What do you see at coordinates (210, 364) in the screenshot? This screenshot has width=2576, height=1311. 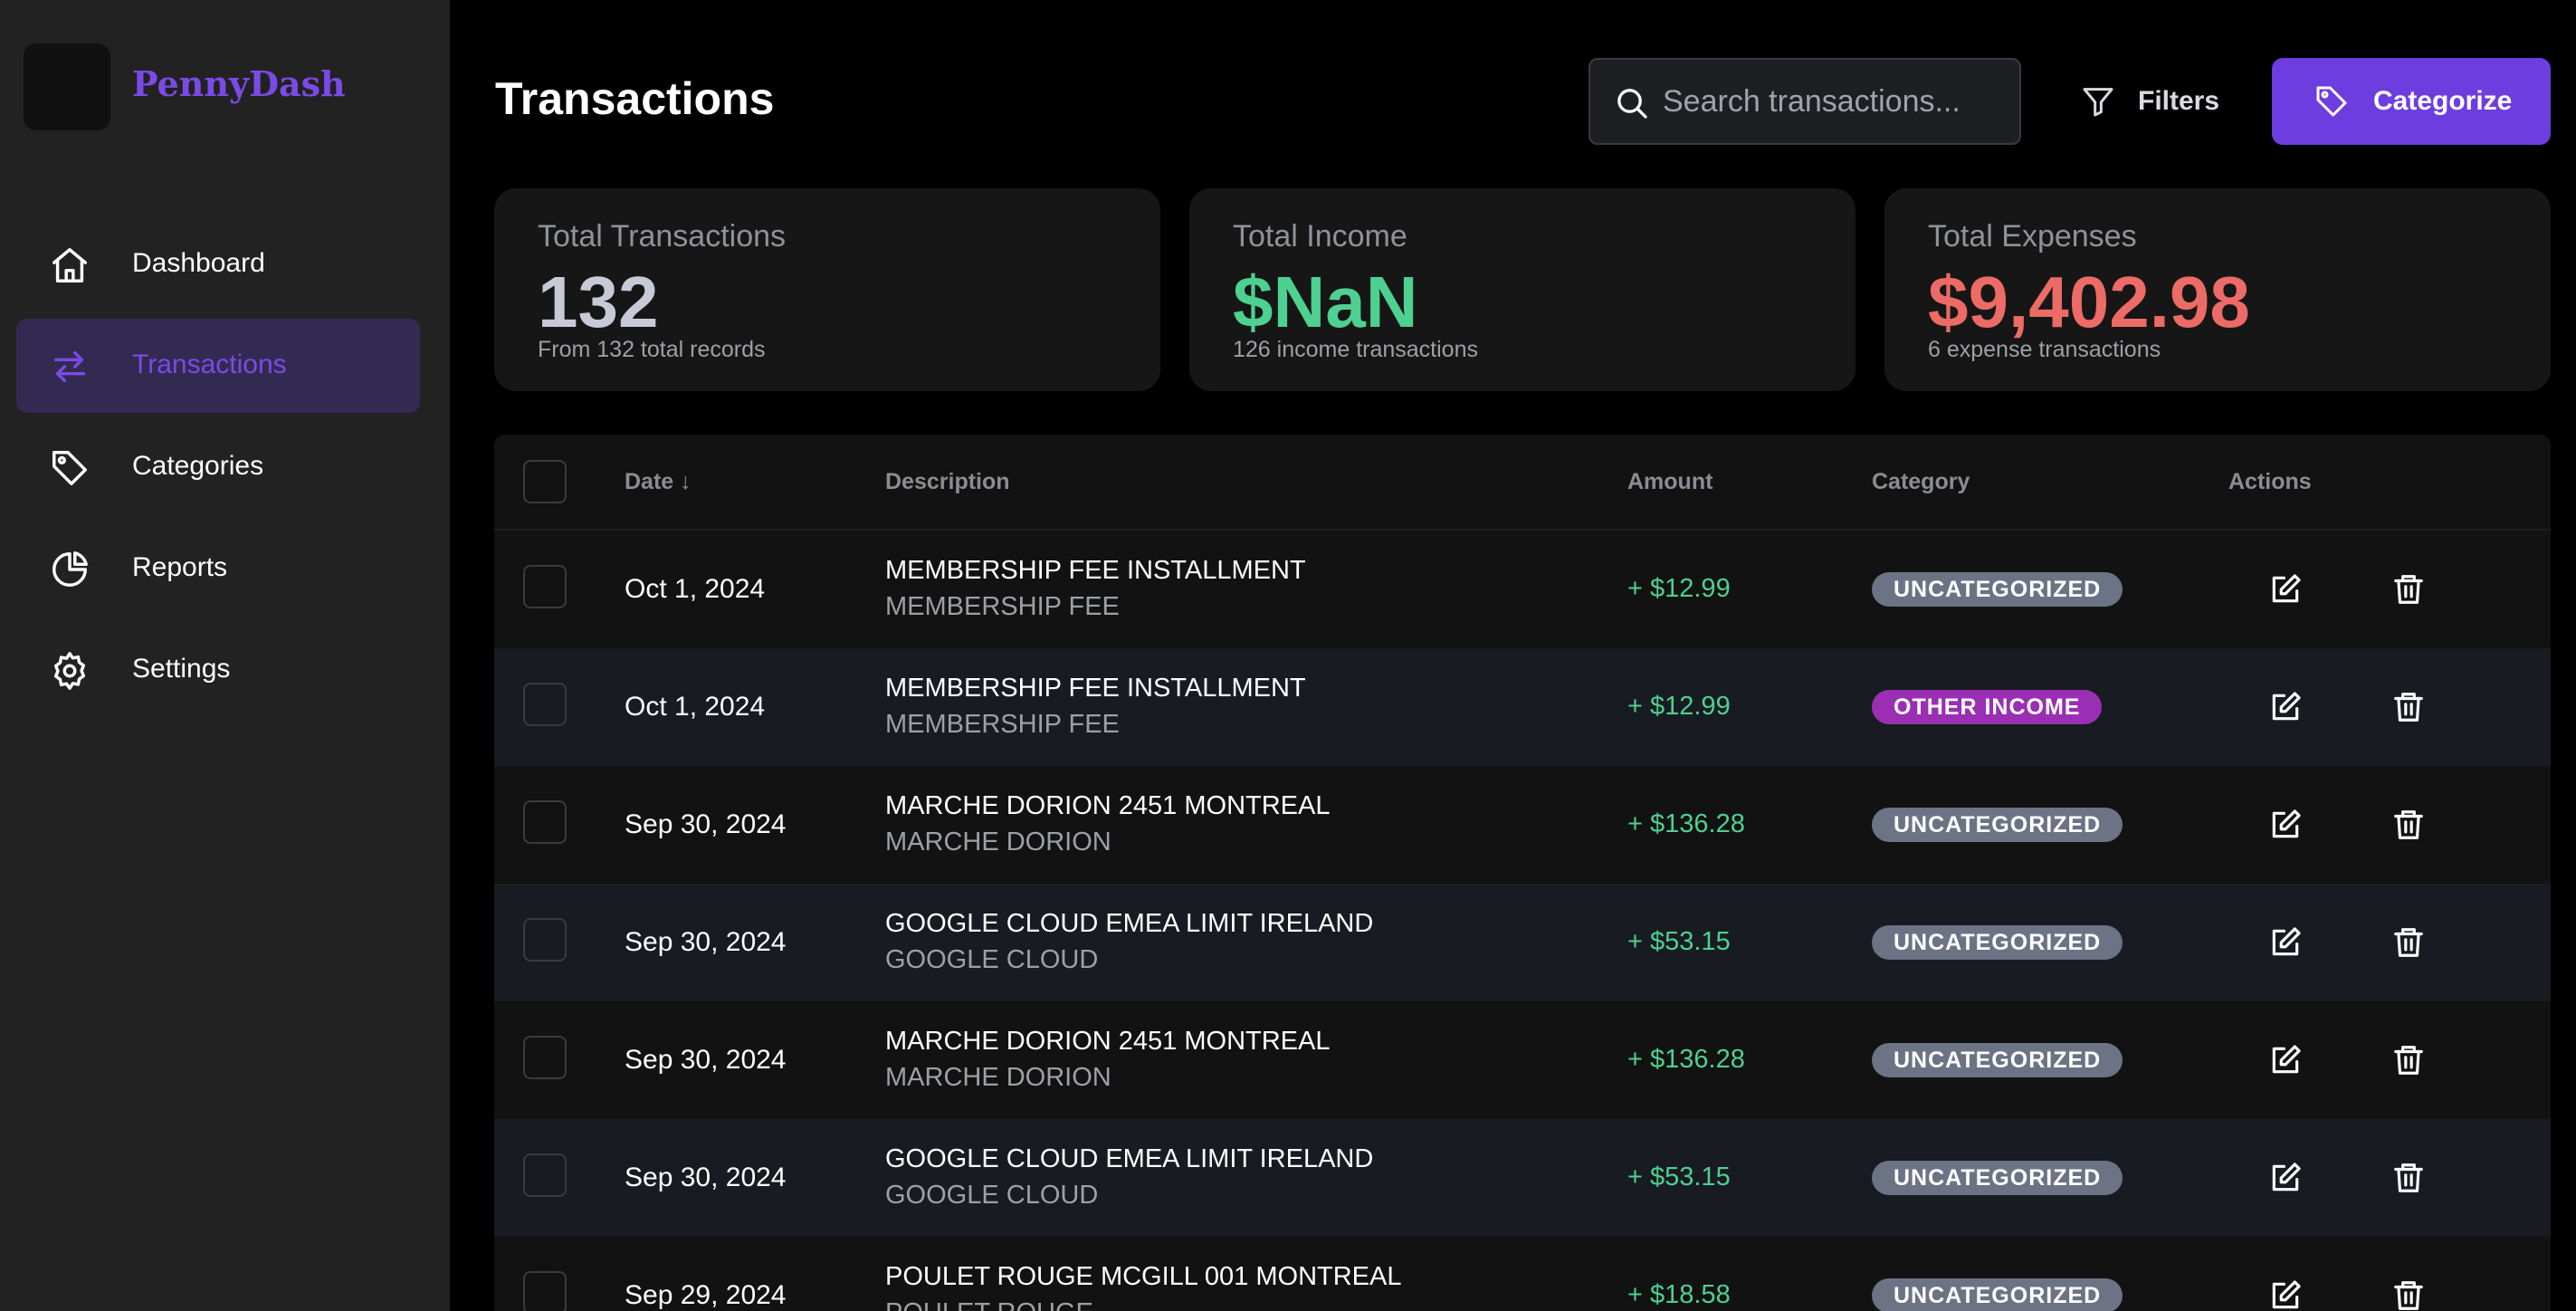 I see `sidebar-item-label: Transactions` at bounding box center [210, 364].